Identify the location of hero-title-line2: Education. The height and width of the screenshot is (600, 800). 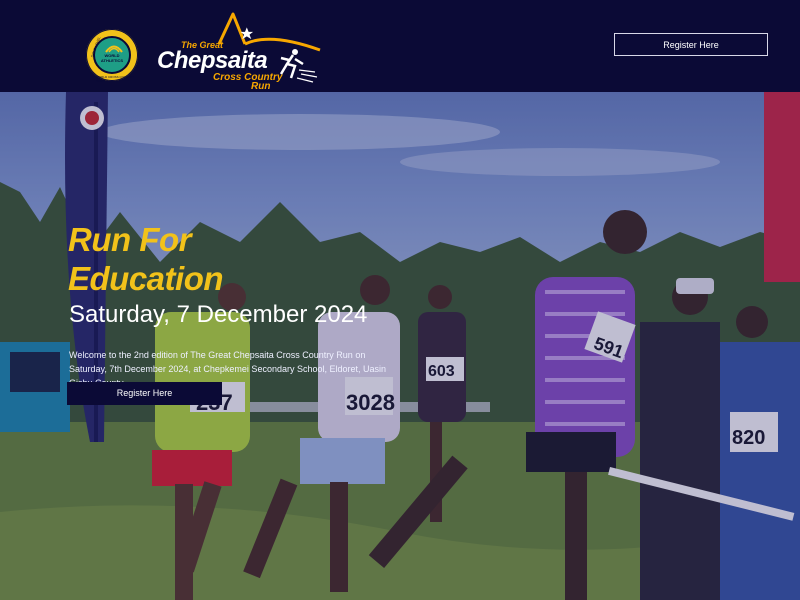
(146, 278).